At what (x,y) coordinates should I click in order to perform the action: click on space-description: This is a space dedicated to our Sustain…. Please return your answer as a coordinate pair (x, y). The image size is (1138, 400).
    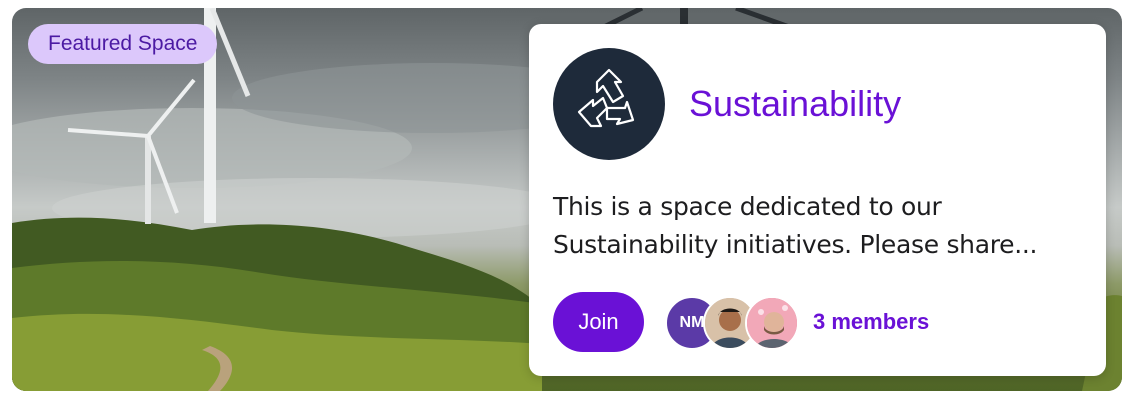
    Looking at the image, I should click on (818, 226).